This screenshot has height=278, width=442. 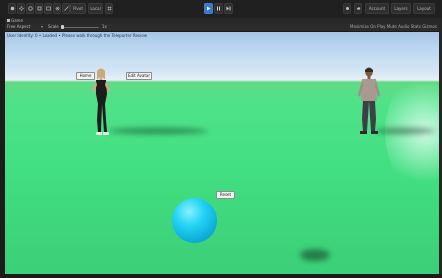 What do you see at coordinates (315, 255) in the screenshot?
I see `sphere-shadow` at bounding box center [315, 255].